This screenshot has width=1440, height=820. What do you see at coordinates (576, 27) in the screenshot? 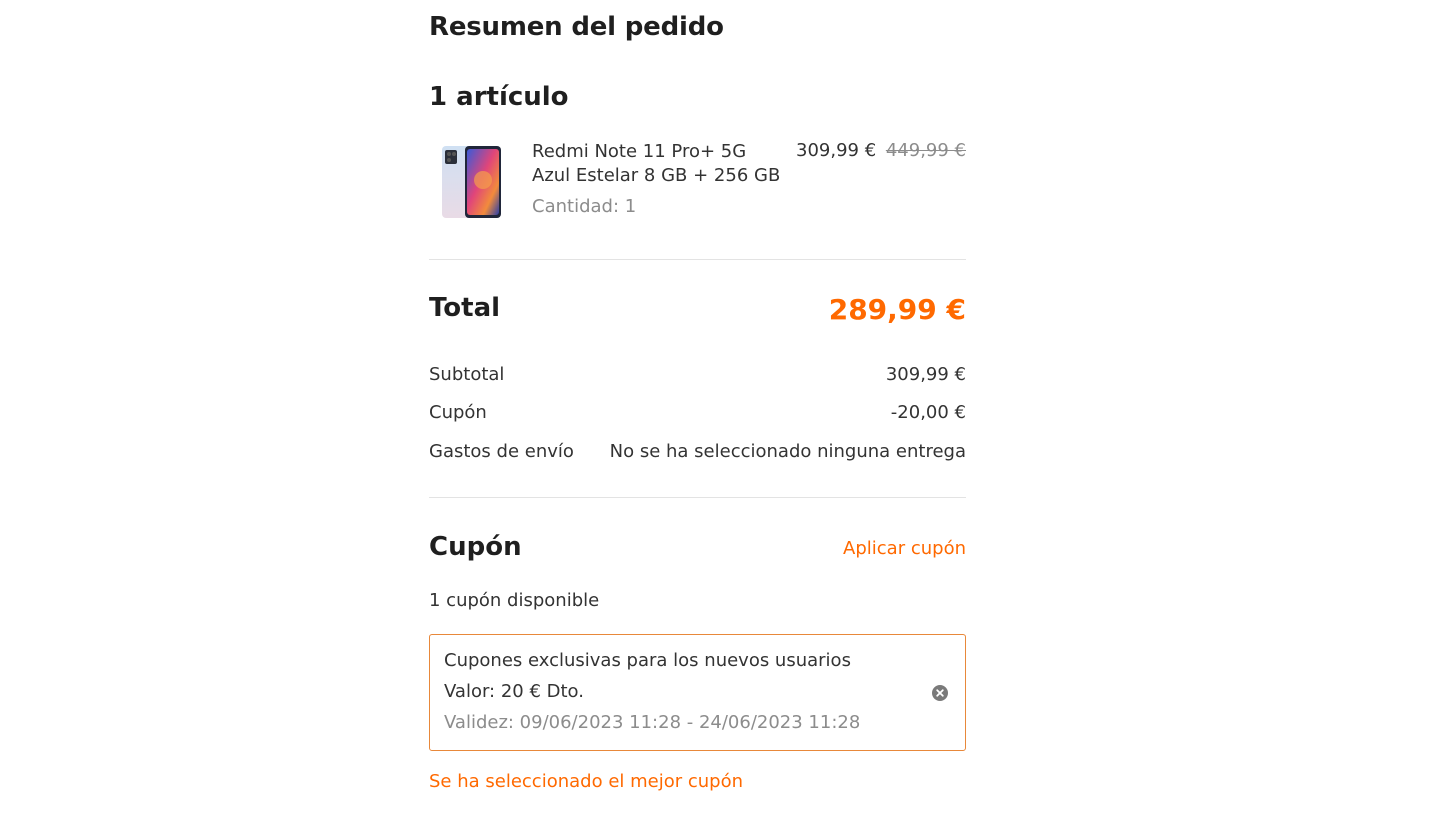
I see `order-summary-title: Resumen del pedido` at bounding box center [576, 27].